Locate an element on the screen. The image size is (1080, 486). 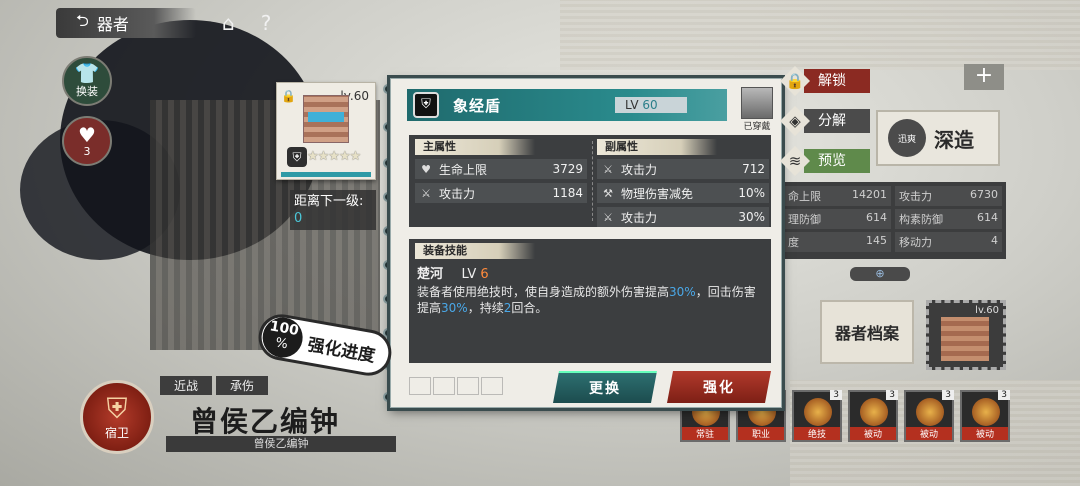
main-attributes: 主属性 ♥ 生命上限 3729 ⚔ 攻击力 1184 is located at coordinates (501, 173).